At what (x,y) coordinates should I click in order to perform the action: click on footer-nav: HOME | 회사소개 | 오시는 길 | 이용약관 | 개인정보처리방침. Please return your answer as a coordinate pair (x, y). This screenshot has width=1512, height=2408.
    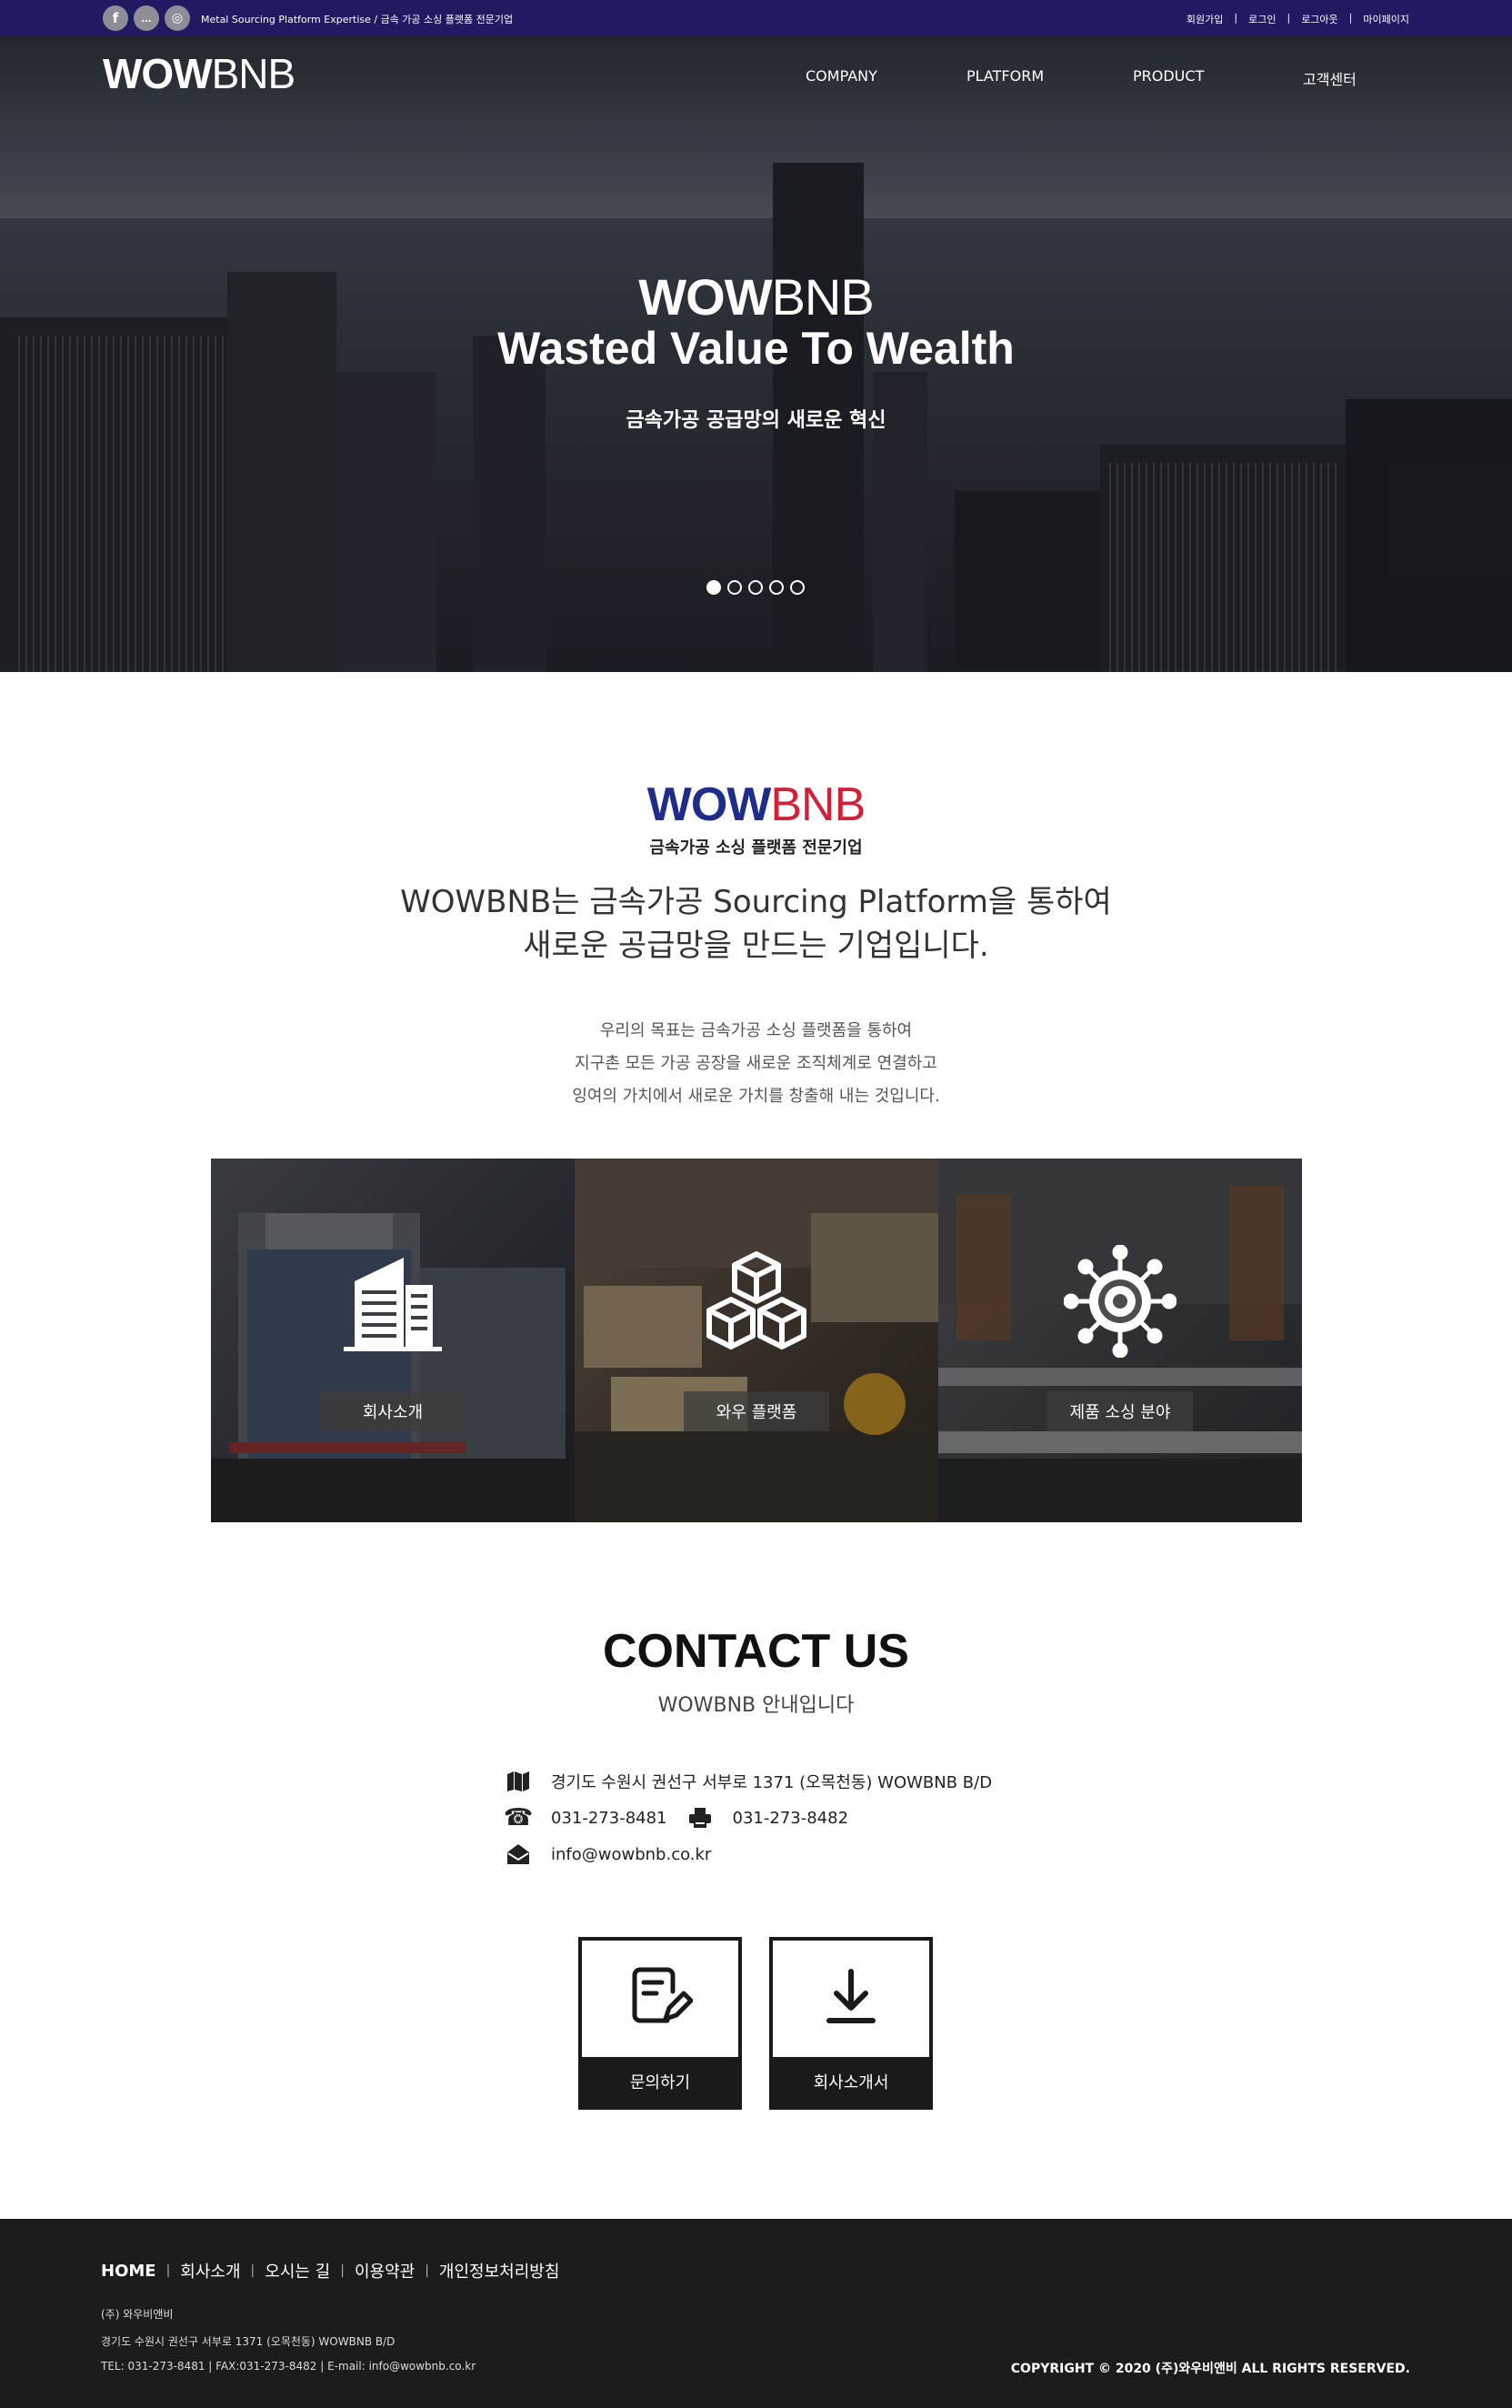
    Looking at the image, I should click on (330, 2271).